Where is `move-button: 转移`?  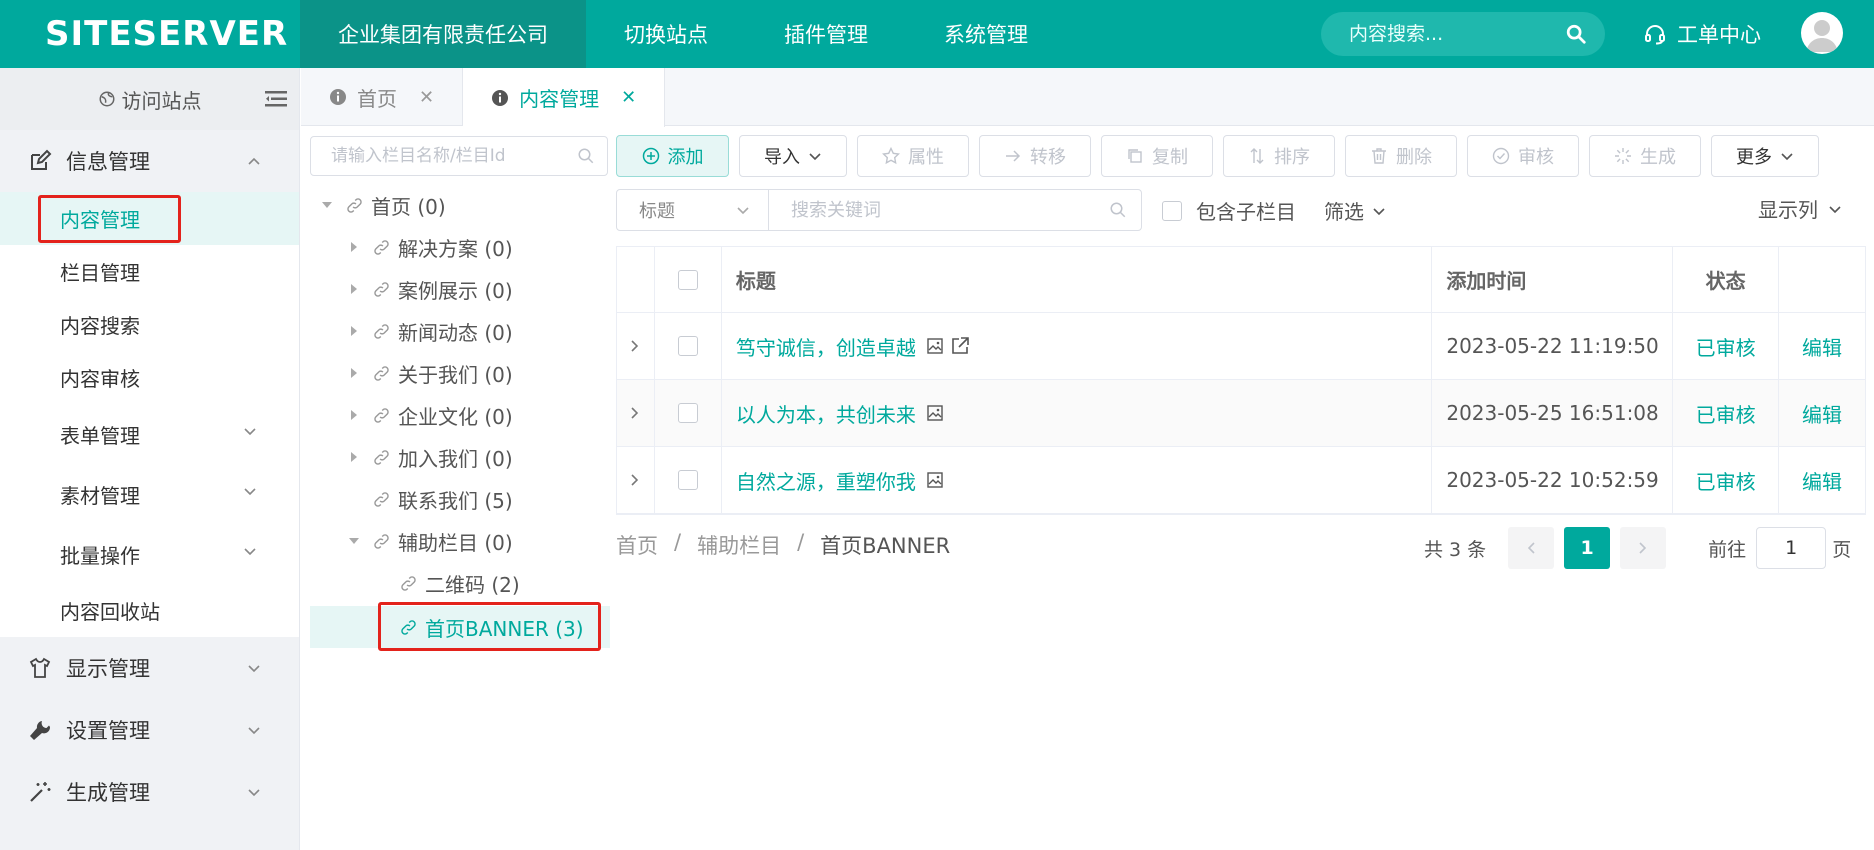 move-button: 转移 is located at coordinates (1035, 156).